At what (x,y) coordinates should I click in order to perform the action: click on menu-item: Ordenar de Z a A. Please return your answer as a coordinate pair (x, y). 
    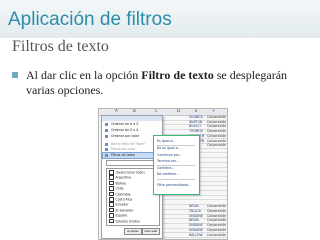
    Looking at the image, I should click on (132, 130).